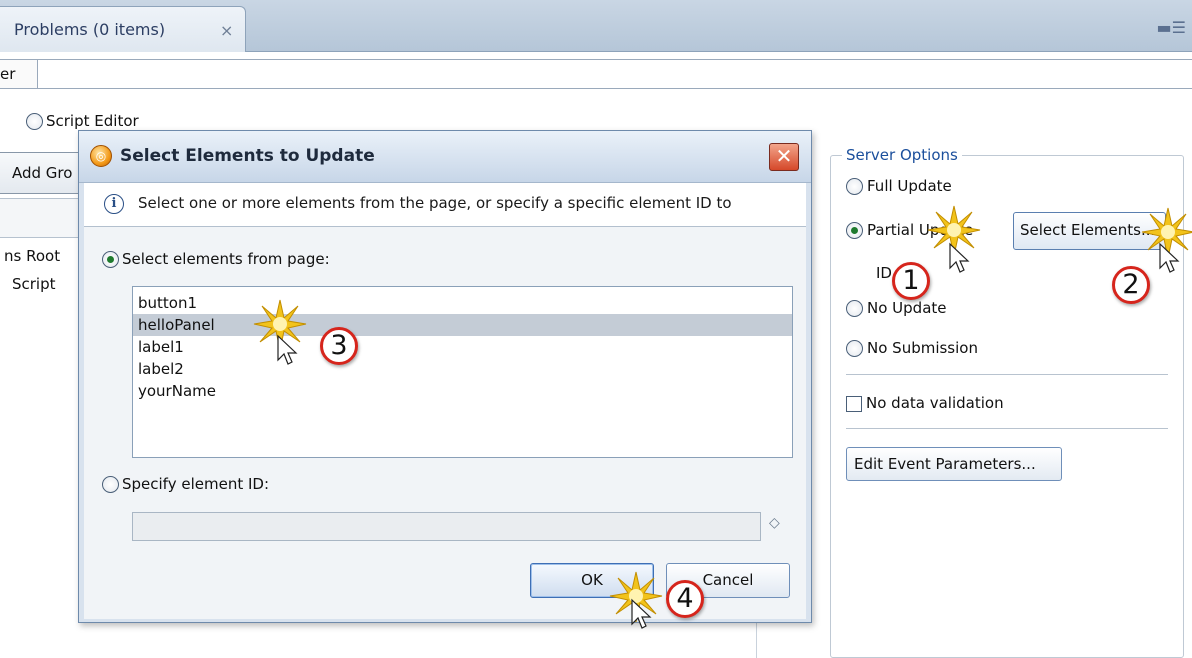  Describe the element at coordinates (685, 599) in the screenshot. I see `step-callout-4: 4` at that location.